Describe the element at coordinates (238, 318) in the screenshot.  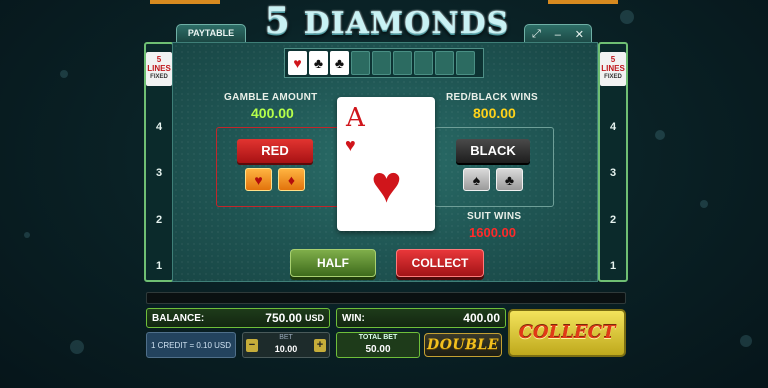
I see `balance-display: BALANCE: 750.00 USD` at that location.